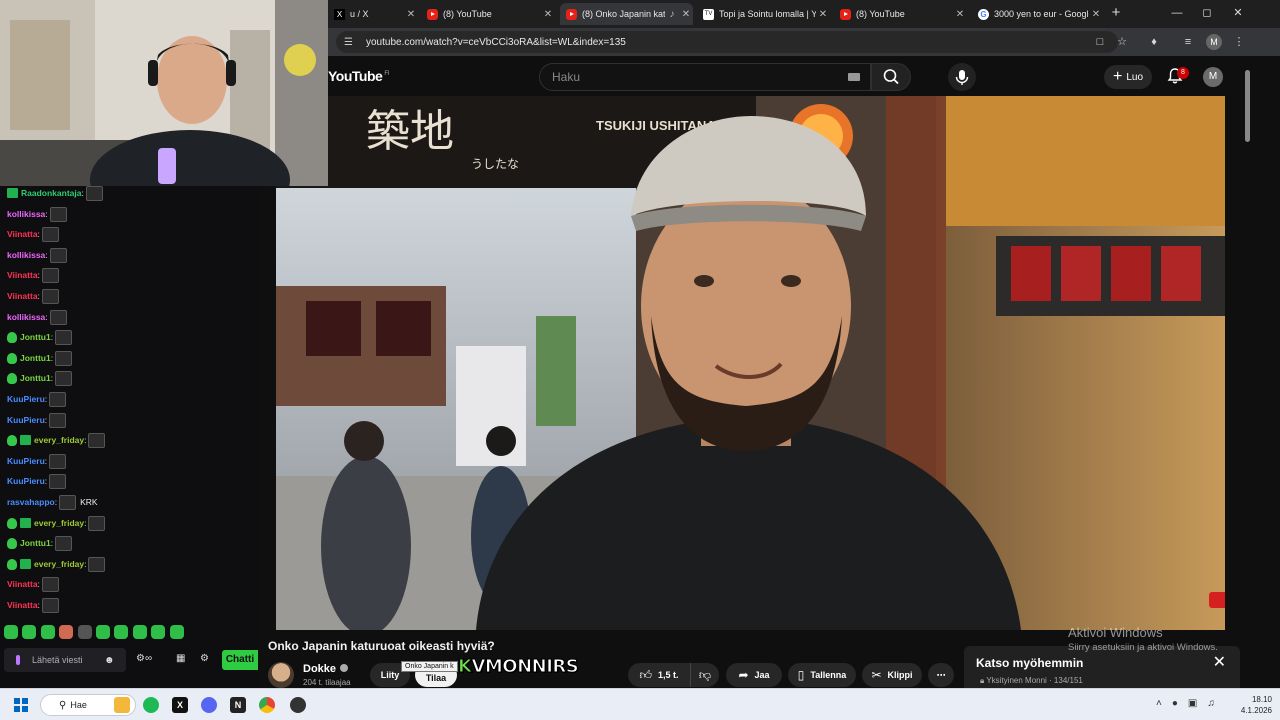 This screenshot has height=720, width=1280. What do you see at coordinates (31, 502) in the screenshot?
I see `chat-username: rasvahappo` at bounding box center [31, 502].